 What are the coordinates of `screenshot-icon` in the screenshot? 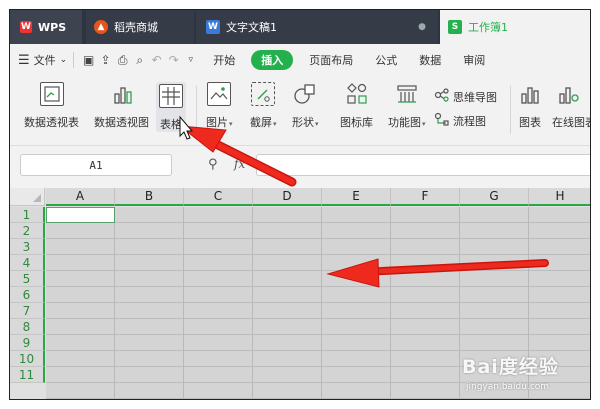 It's located at (263, 94).